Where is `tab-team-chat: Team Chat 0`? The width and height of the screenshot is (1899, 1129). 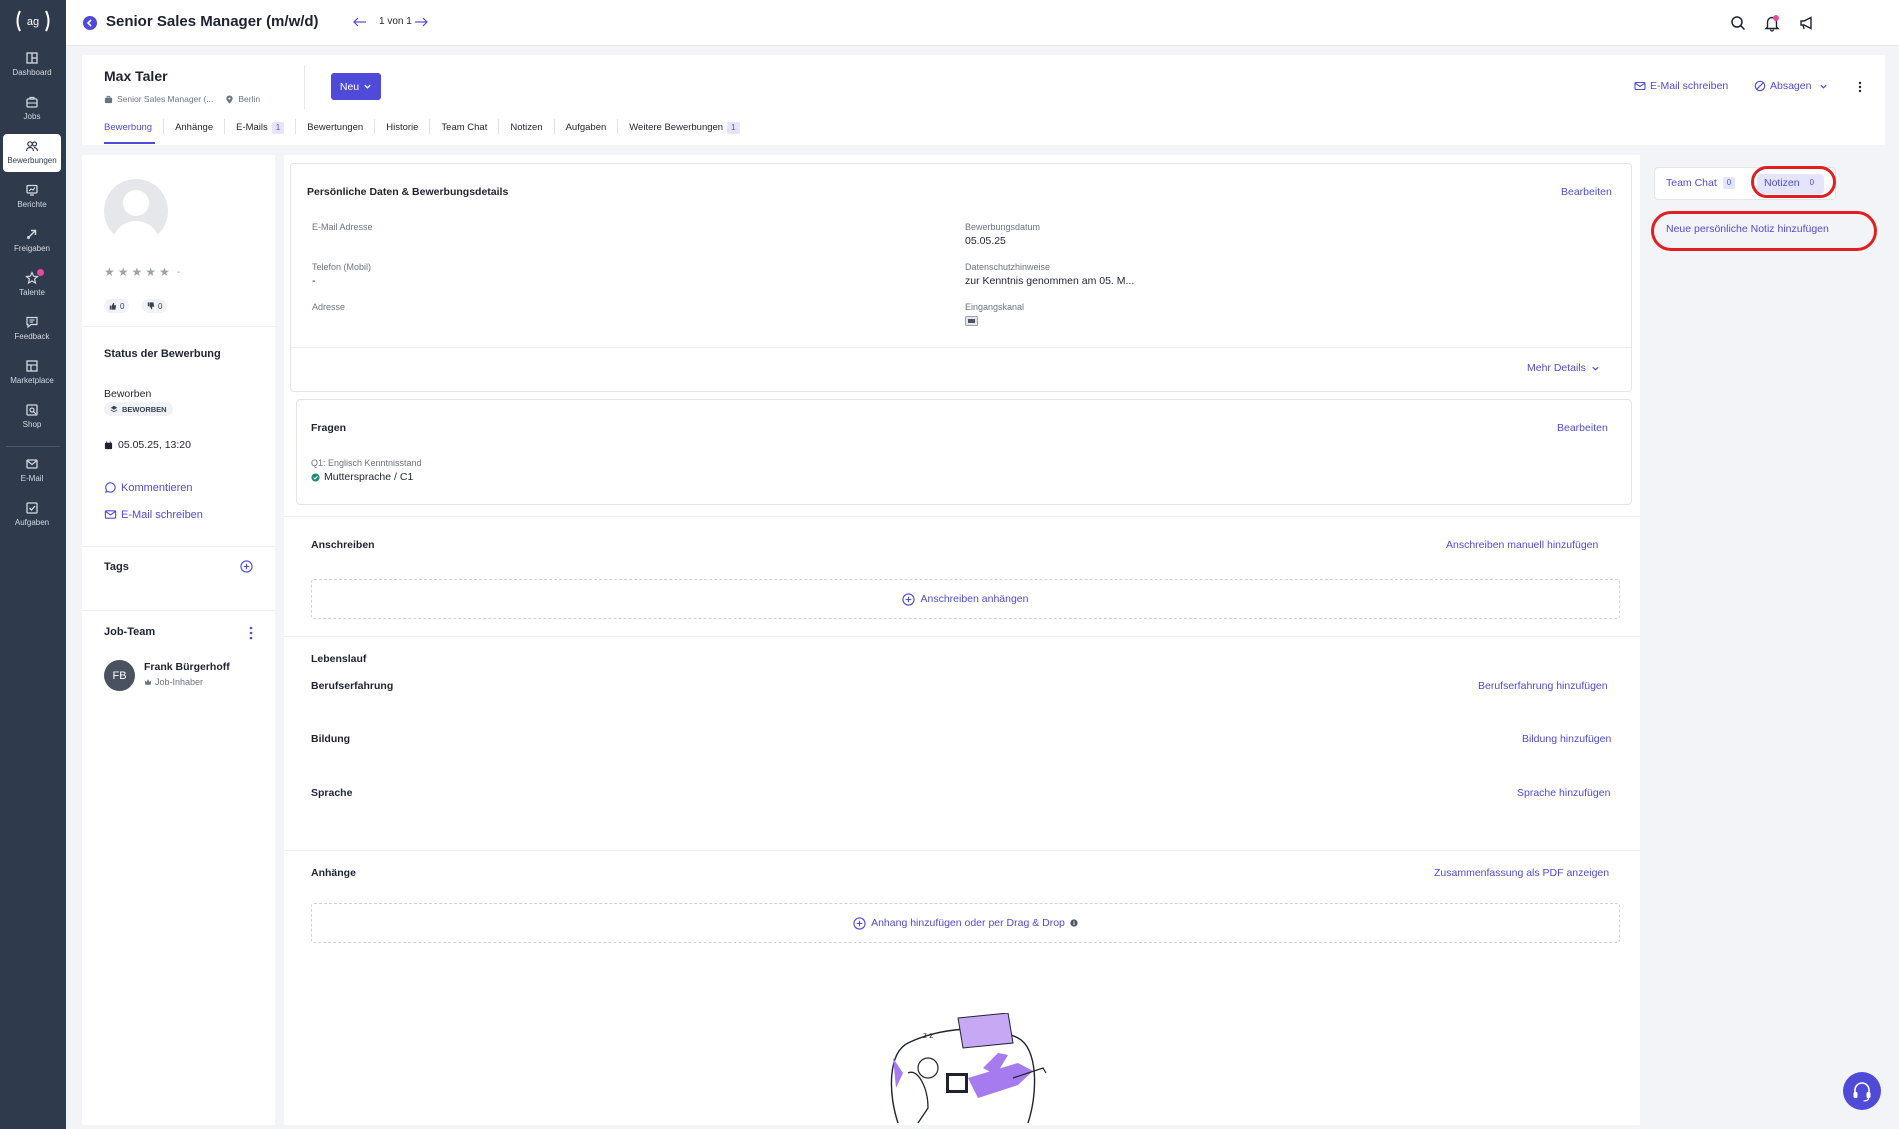 tab-team-chat: Team Chat 0 is located at coordinates (1701, 183).